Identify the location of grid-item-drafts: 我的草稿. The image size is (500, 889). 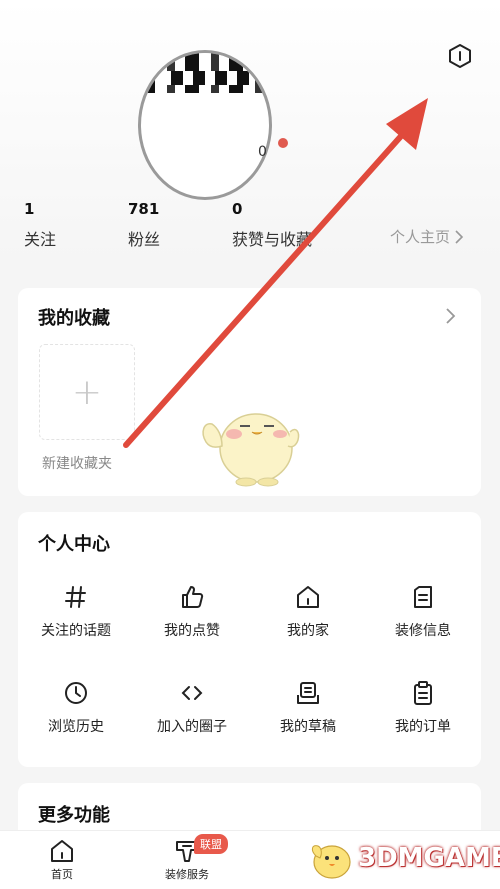
(308, 708).